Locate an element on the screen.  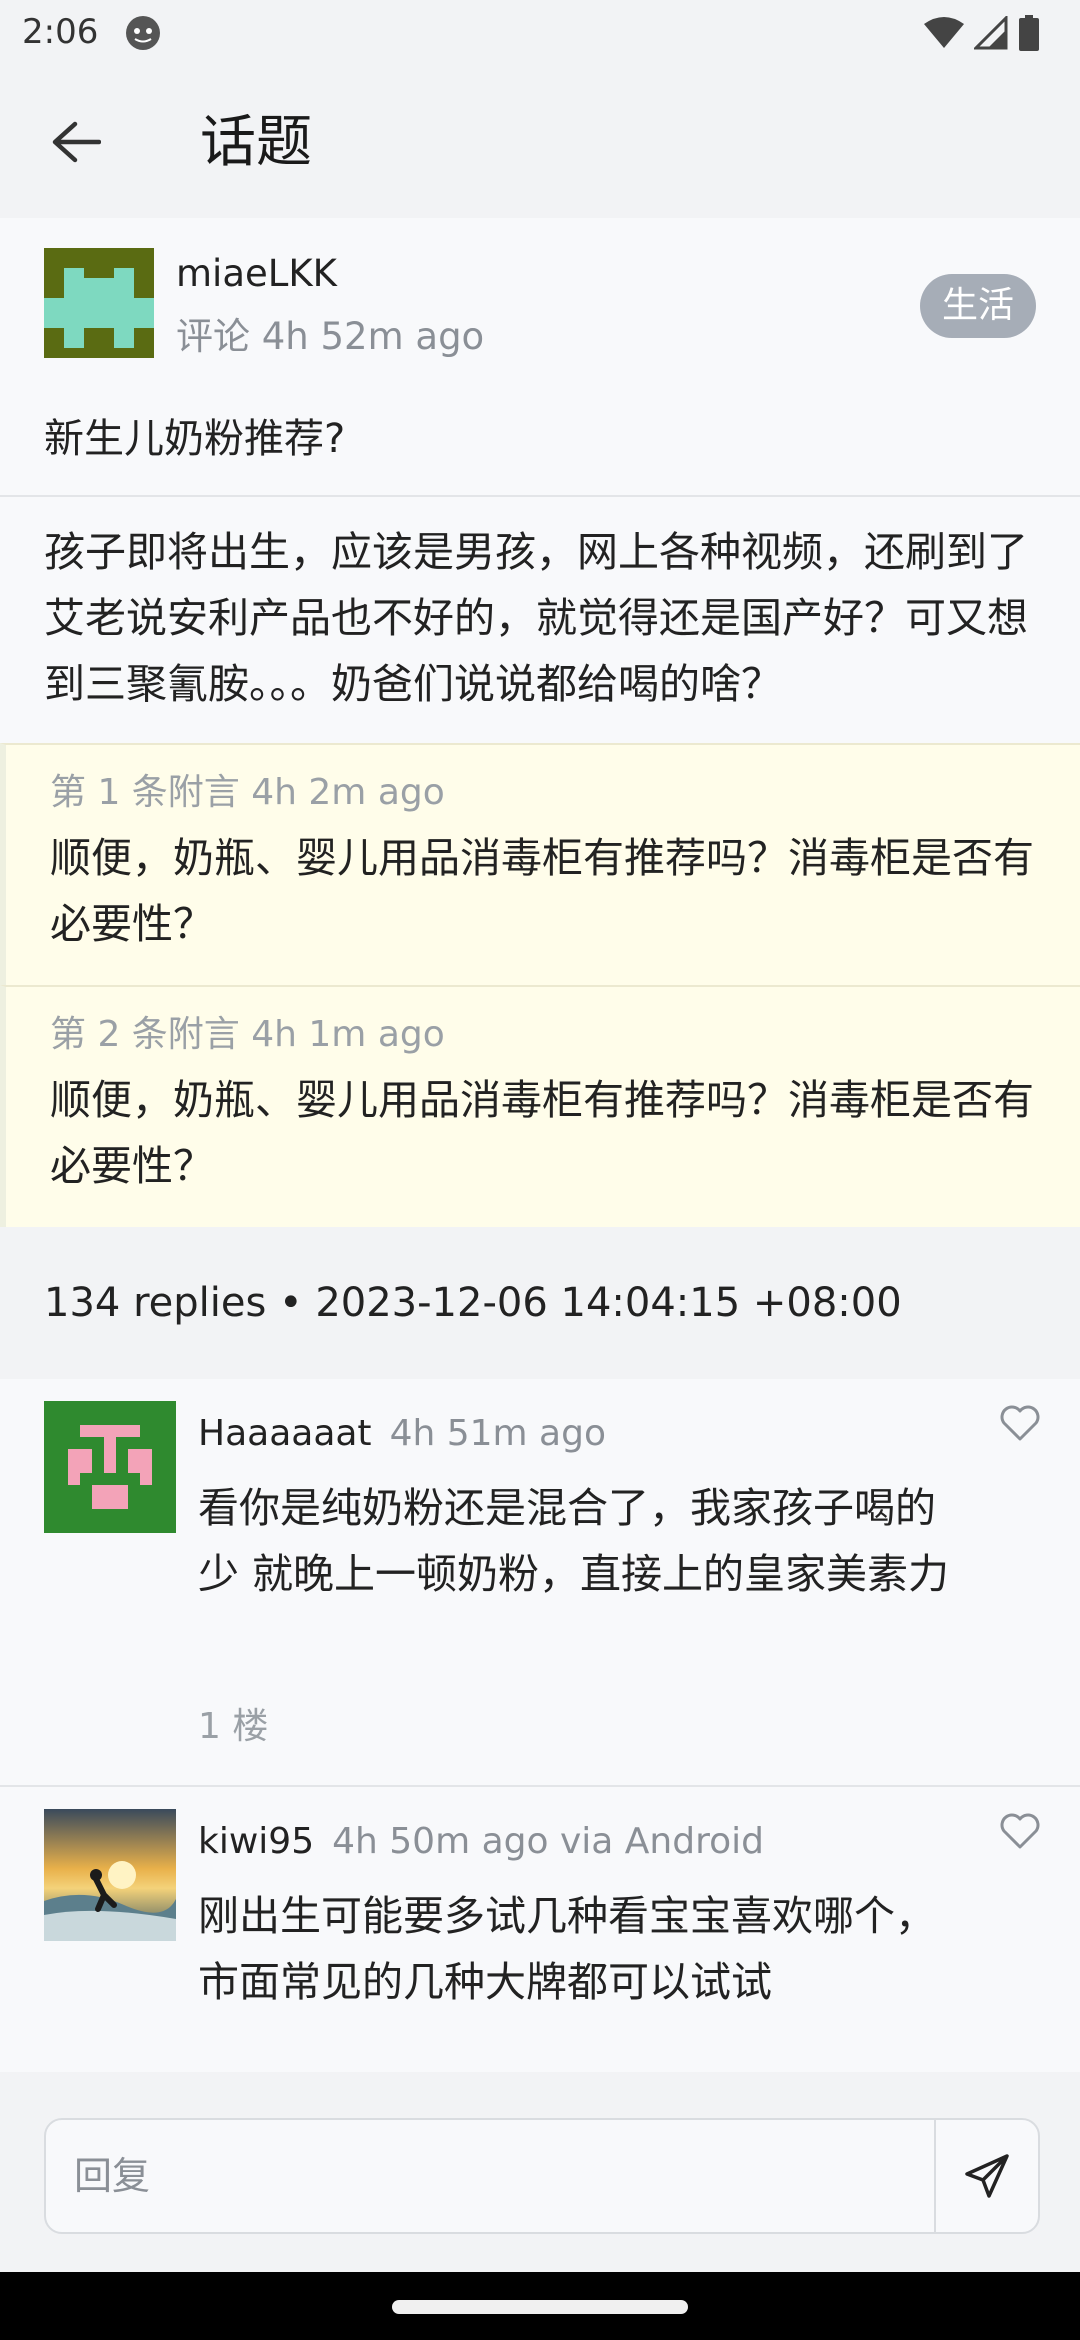
reply-header: kiwi95 4h 50m ago via Android is located at coordinates (481, 1841).